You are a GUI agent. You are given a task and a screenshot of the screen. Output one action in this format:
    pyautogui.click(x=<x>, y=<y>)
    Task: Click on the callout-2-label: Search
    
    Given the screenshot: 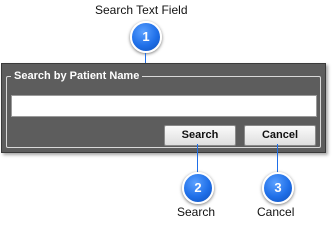 What is the action you would take?
    pyautogui.click(x=196, y=212)
    